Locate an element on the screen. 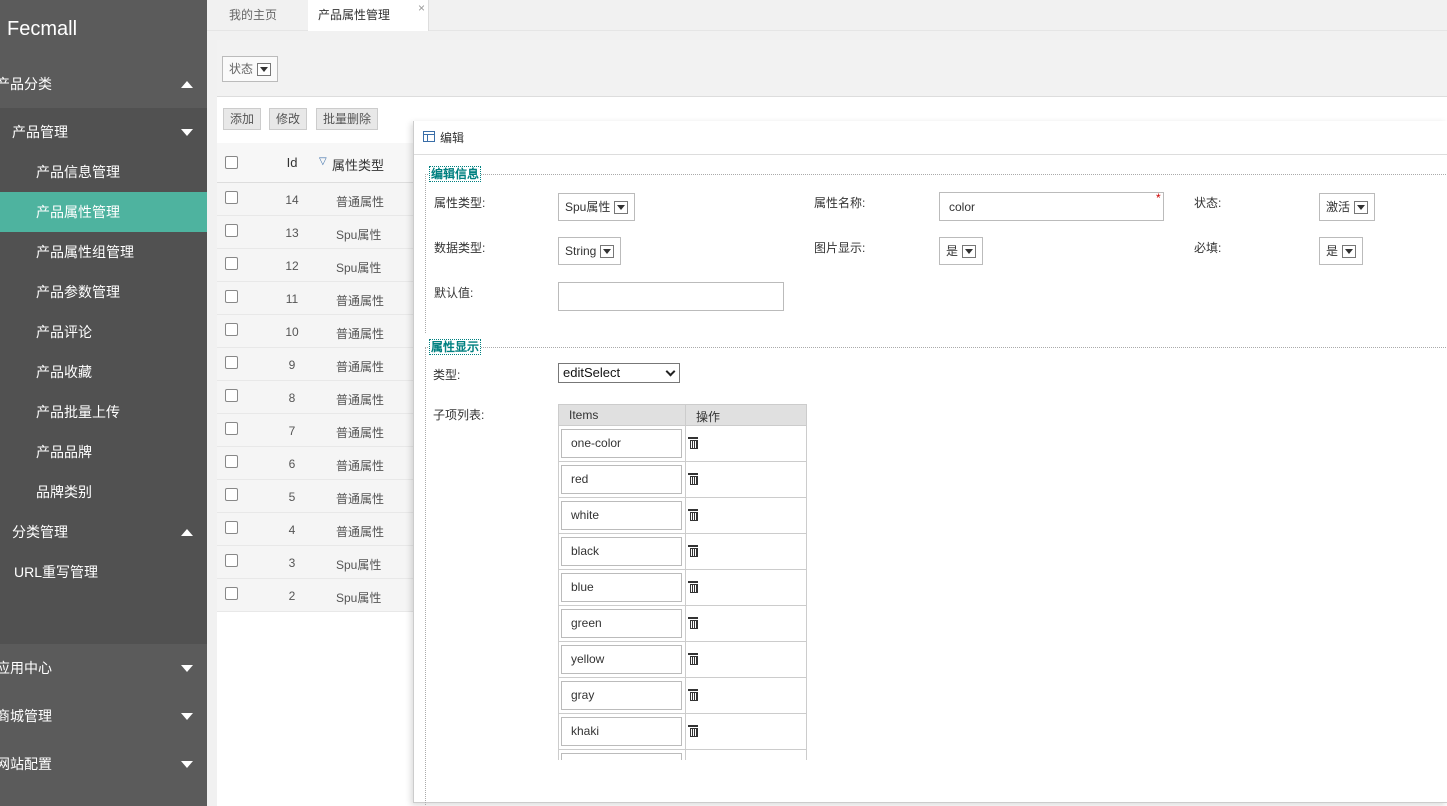 Image resolution: width=1447 pixels, height=806 pixels. edit-button: 修改 is located at coordinates (288, 119).